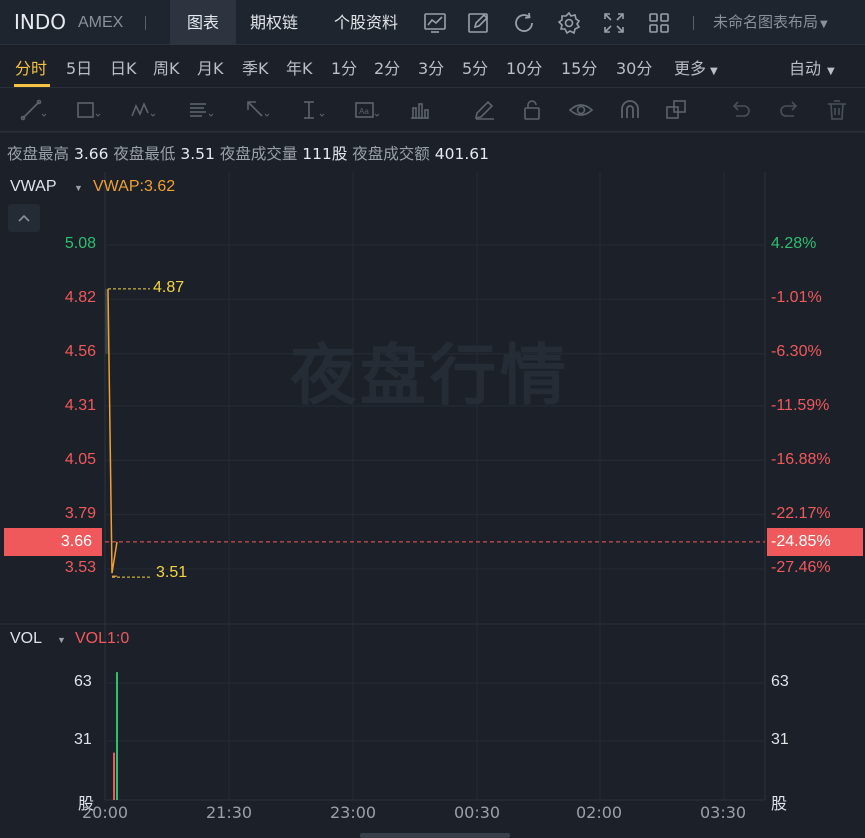  I want to click on price-tick: 3.79, so click(80, 513).